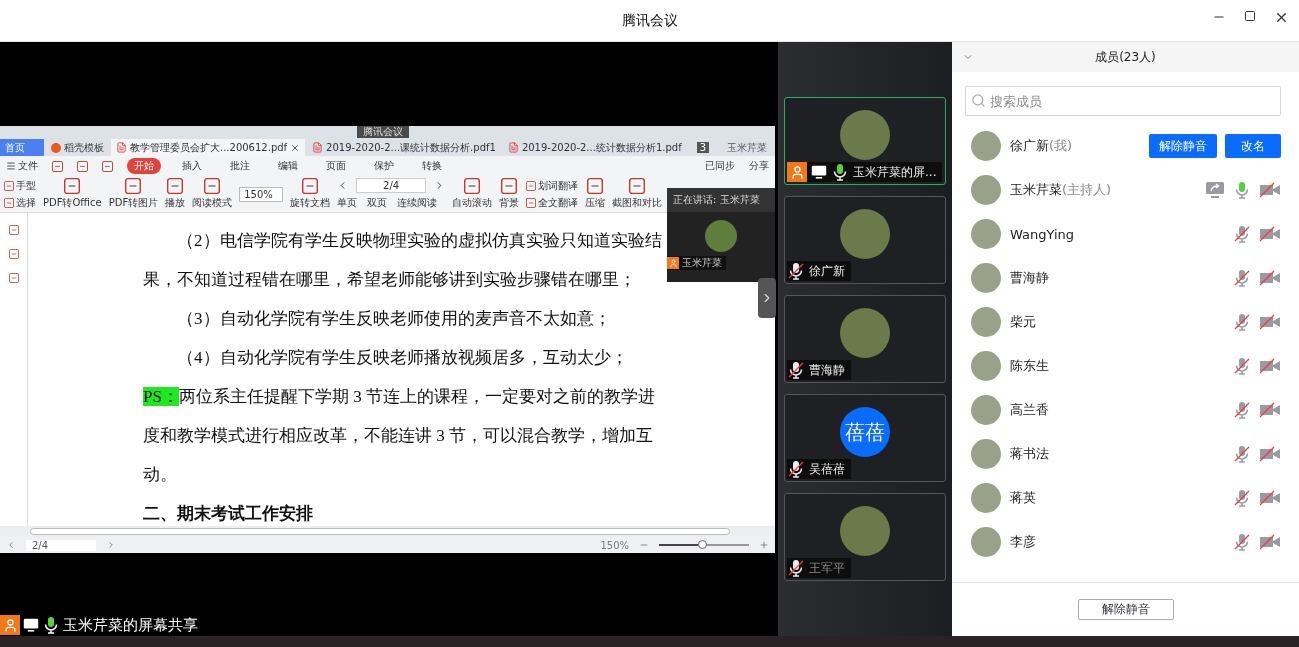 This screenshot has height=647, width=1299. Describe the element at coordinates (747, 147) in the screenshot. I see `account-name: 玉米芹菜` at that location.